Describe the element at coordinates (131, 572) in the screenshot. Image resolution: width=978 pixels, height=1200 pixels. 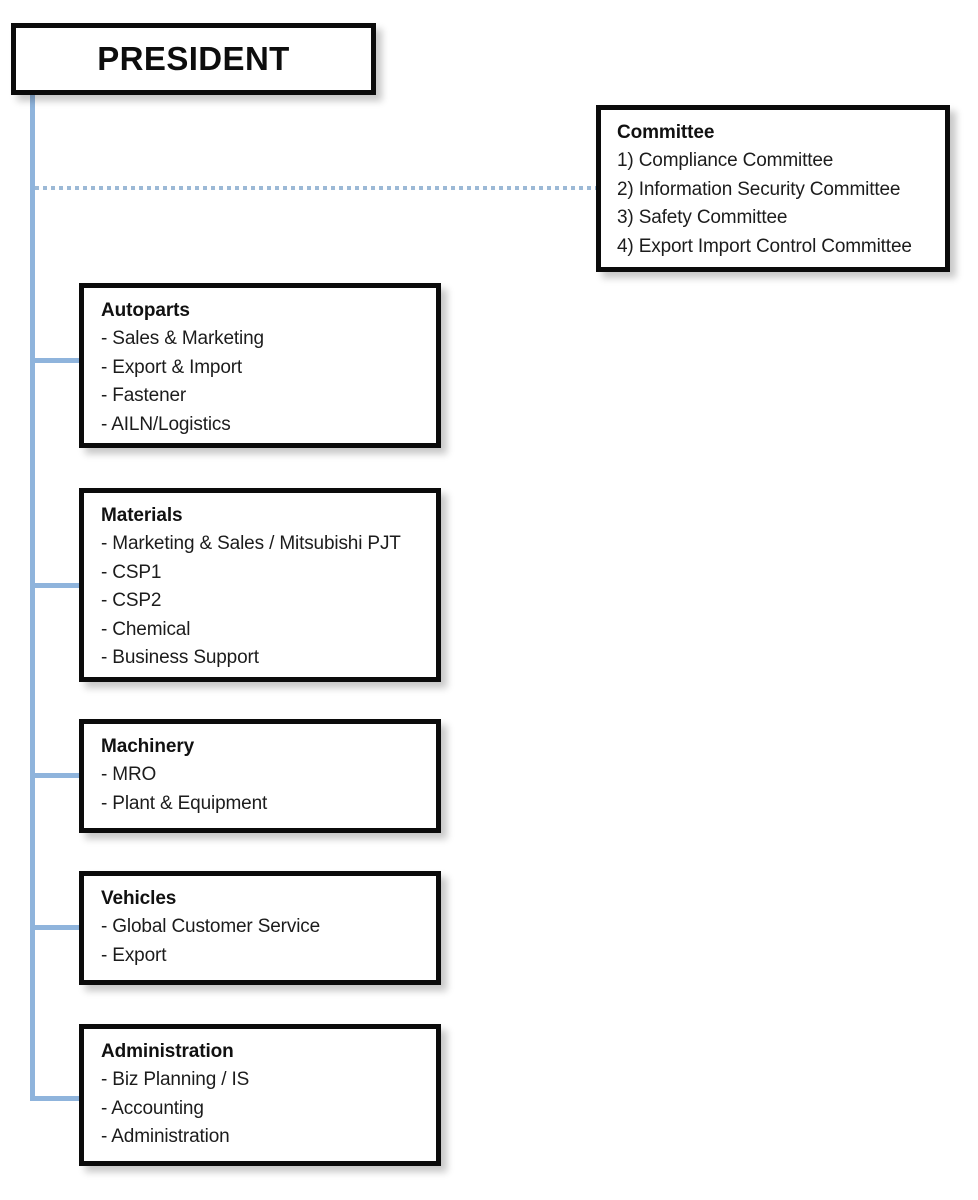
I see `list-item: - CSP1` at that location.